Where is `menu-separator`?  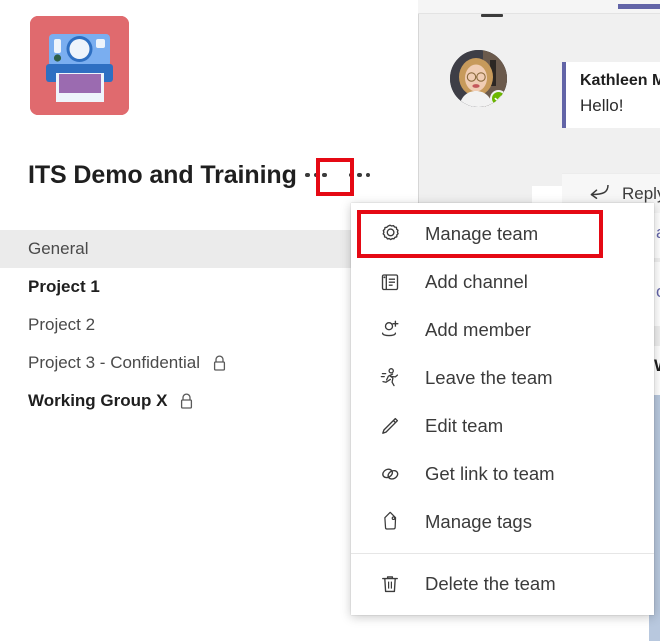
menu-separator is located at coordinates (502, 553).